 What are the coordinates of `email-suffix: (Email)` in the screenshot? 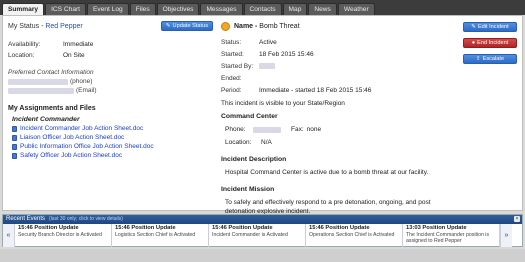 It's located at (86, 90).